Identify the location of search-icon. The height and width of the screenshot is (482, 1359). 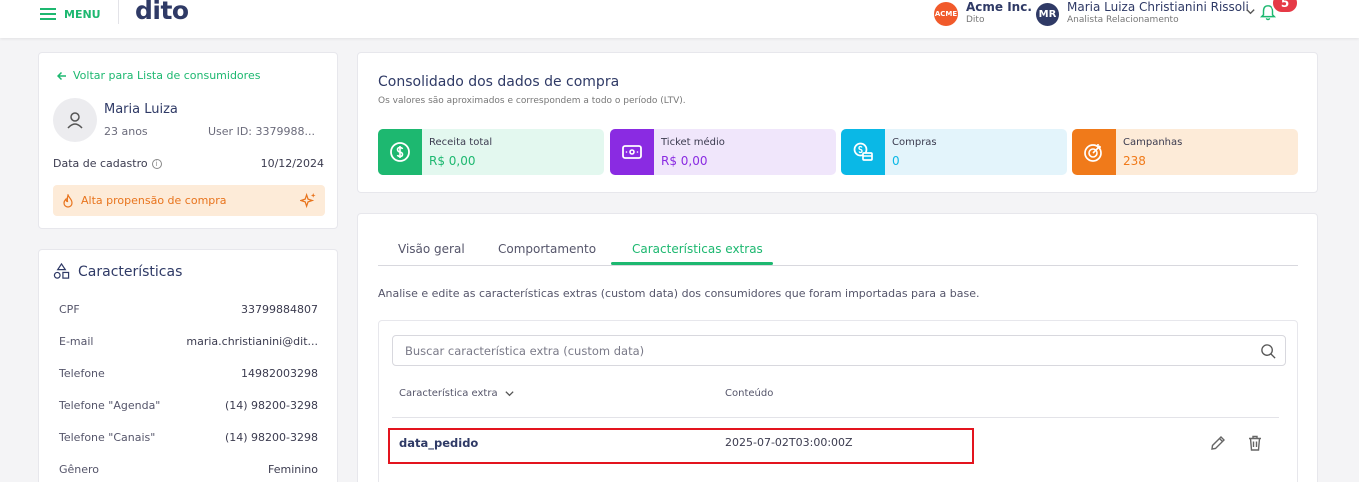
(1268, 351).